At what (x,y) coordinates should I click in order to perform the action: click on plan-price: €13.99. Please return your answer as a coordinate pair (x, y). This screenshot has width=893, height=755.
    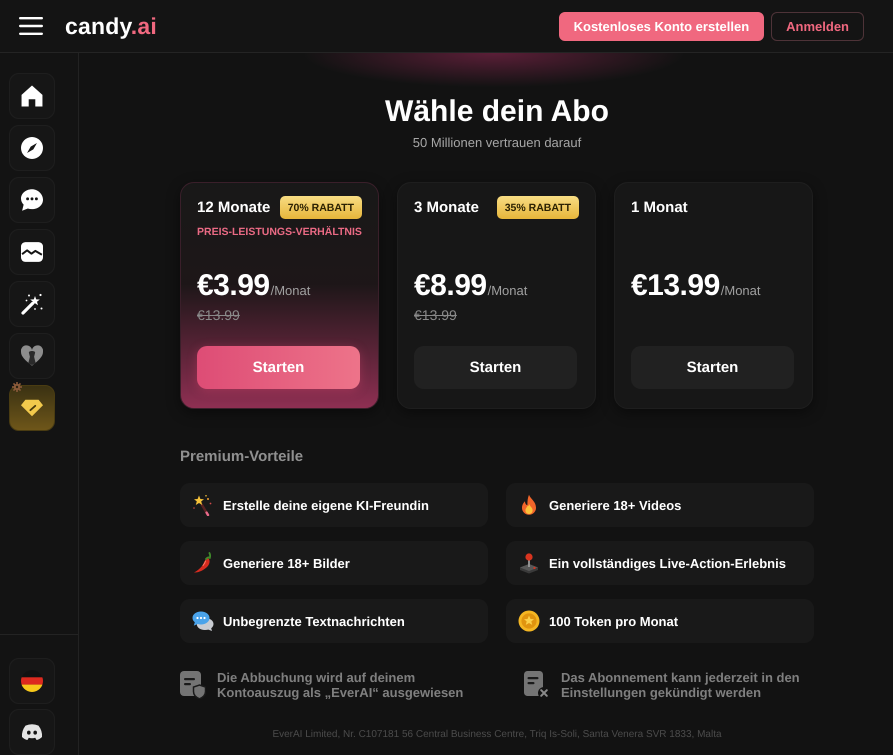
    Looking at the image, I should click on (675, 286).